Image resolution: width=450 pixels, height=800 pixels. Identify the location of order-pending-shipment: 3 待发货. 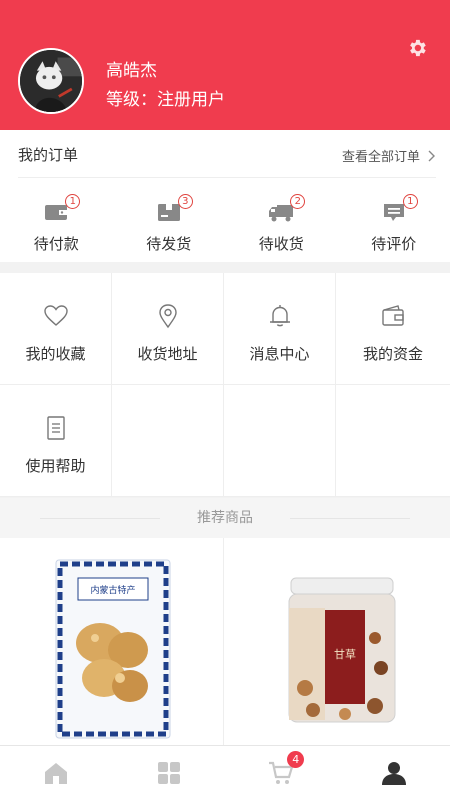
(169, 220).